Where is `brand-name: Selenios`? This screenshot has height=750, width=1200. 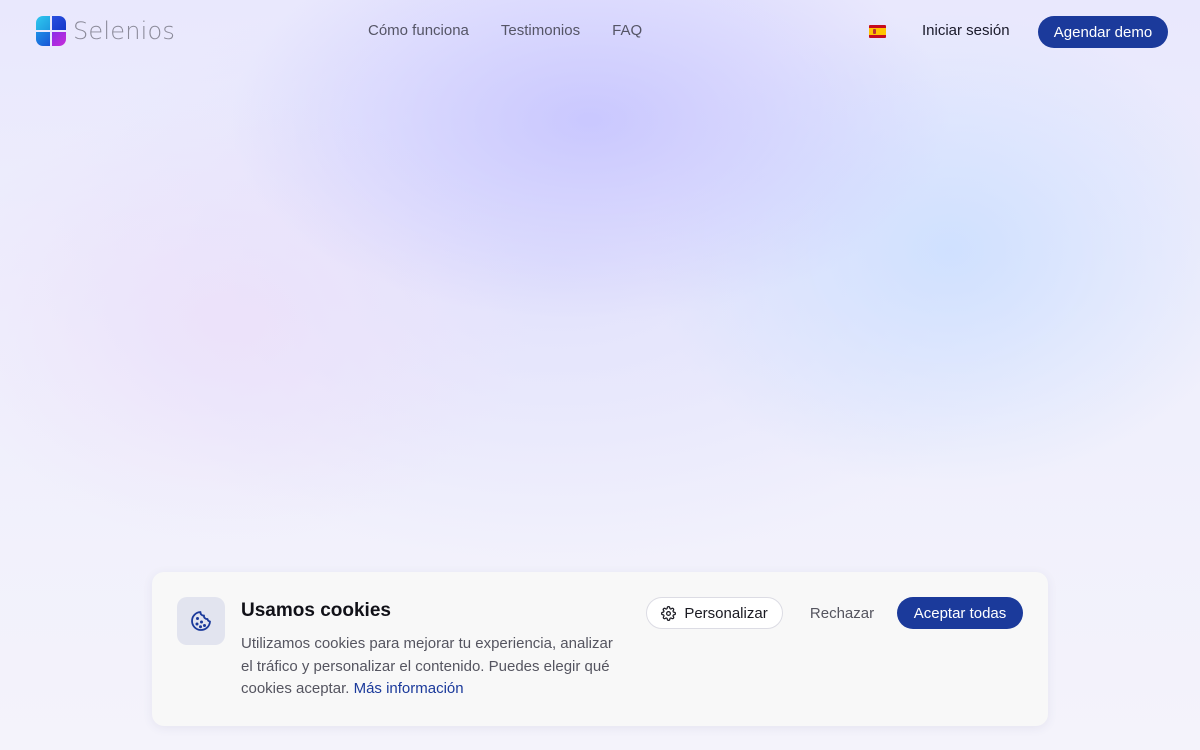
brand-name: Selenios is located at coordinates (124, 31).